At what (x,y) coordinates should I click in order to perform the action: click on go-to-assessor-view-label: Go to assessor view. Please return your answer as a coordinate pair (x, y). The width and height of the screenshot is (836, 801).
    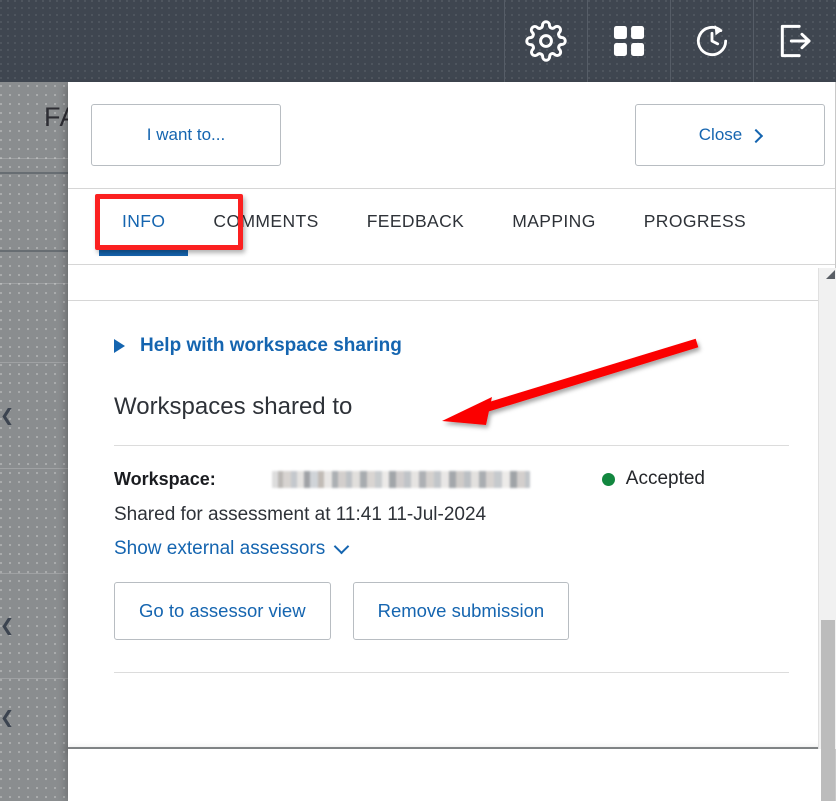
    Looking at the image, I should click on (222, 610).